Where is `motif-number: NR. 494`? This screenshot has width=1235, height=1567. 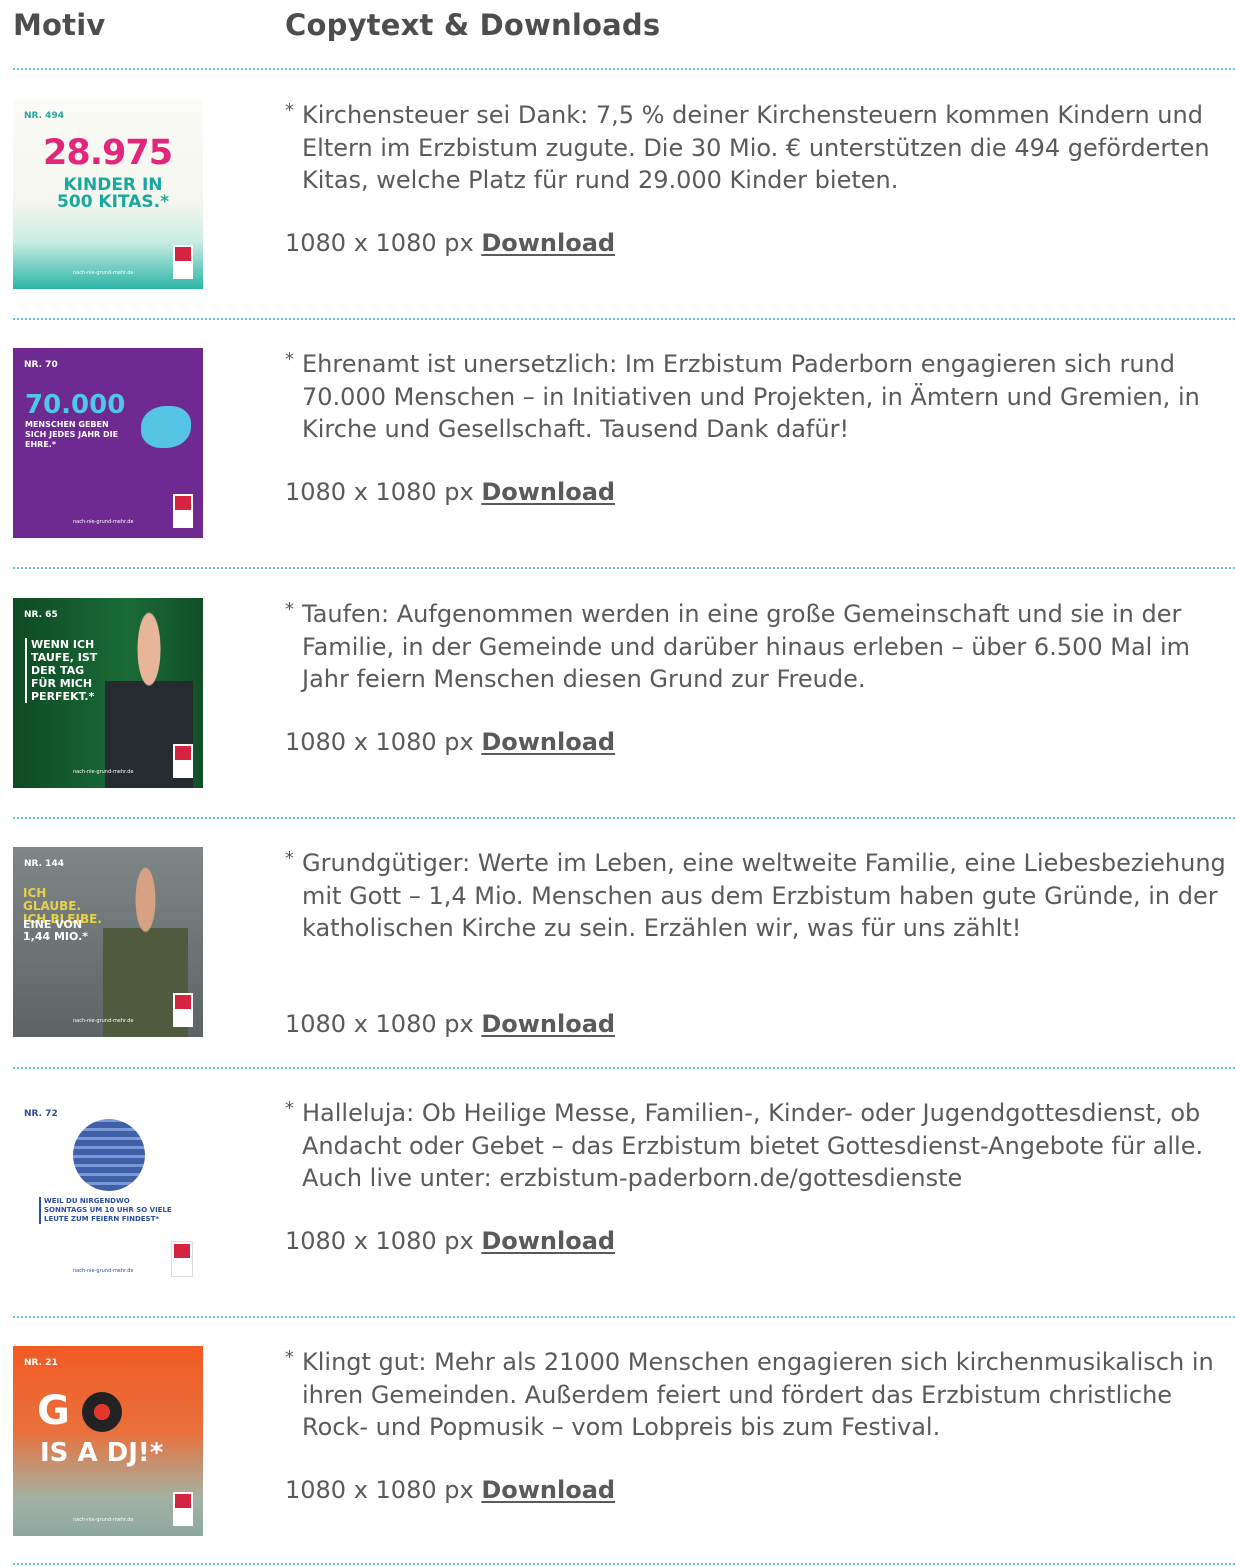 motif-number: NR. 494 is located at coordinates (44, 116).